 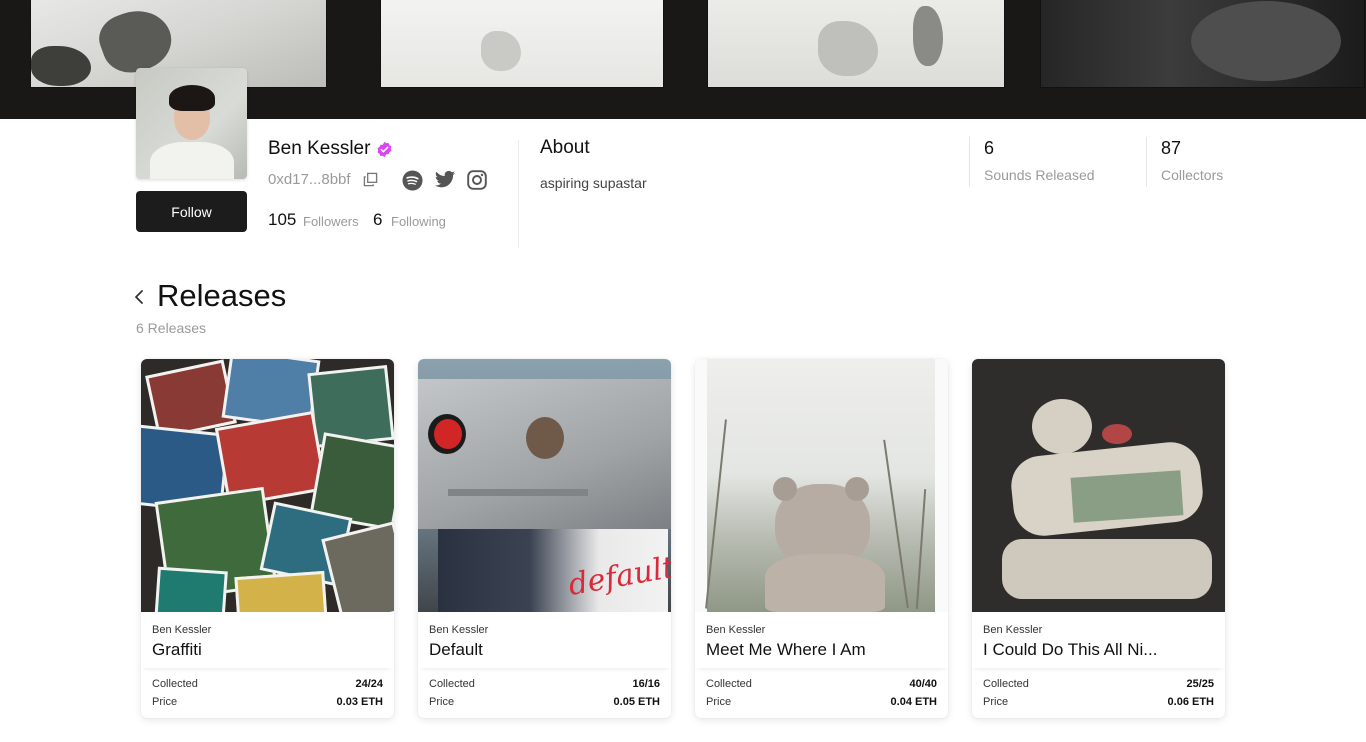 I want to click on release-title: Default, so click(x=546, y=650).